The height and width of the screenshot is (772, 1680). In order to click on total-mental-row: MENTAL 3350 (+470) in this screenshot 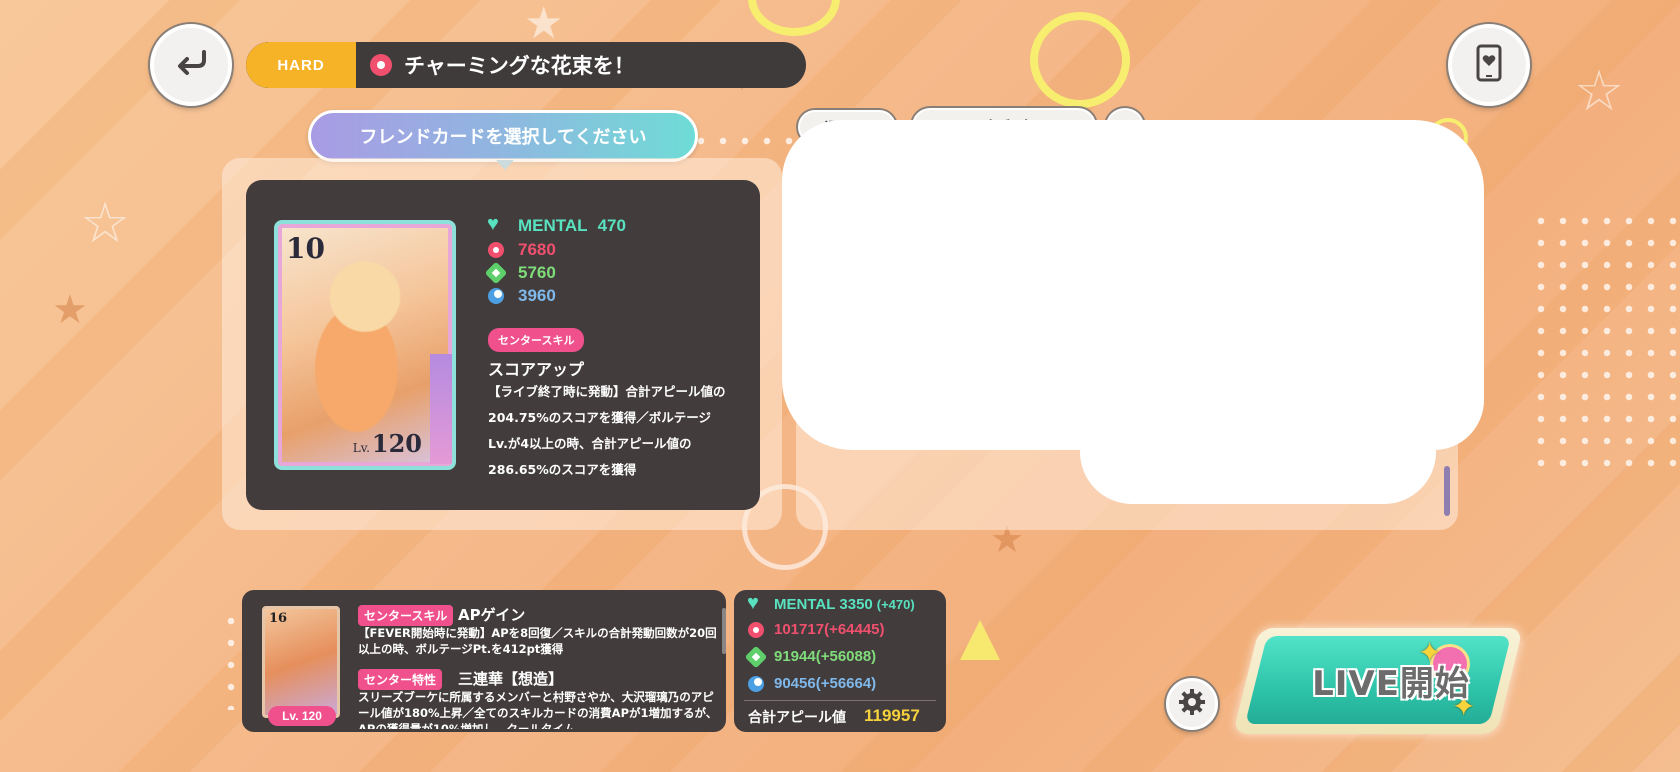, I will do `click(831, 603)`.